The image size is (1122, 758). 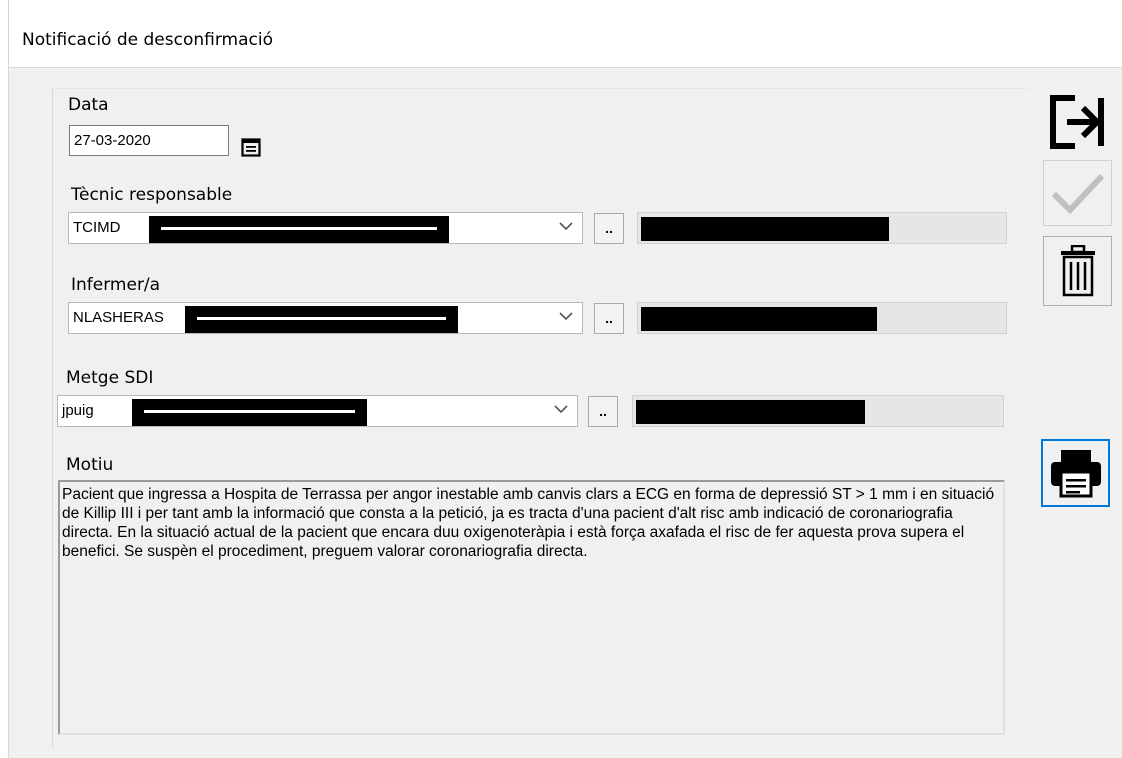 I want to click on delete-button, so click(x=1077, y=271).